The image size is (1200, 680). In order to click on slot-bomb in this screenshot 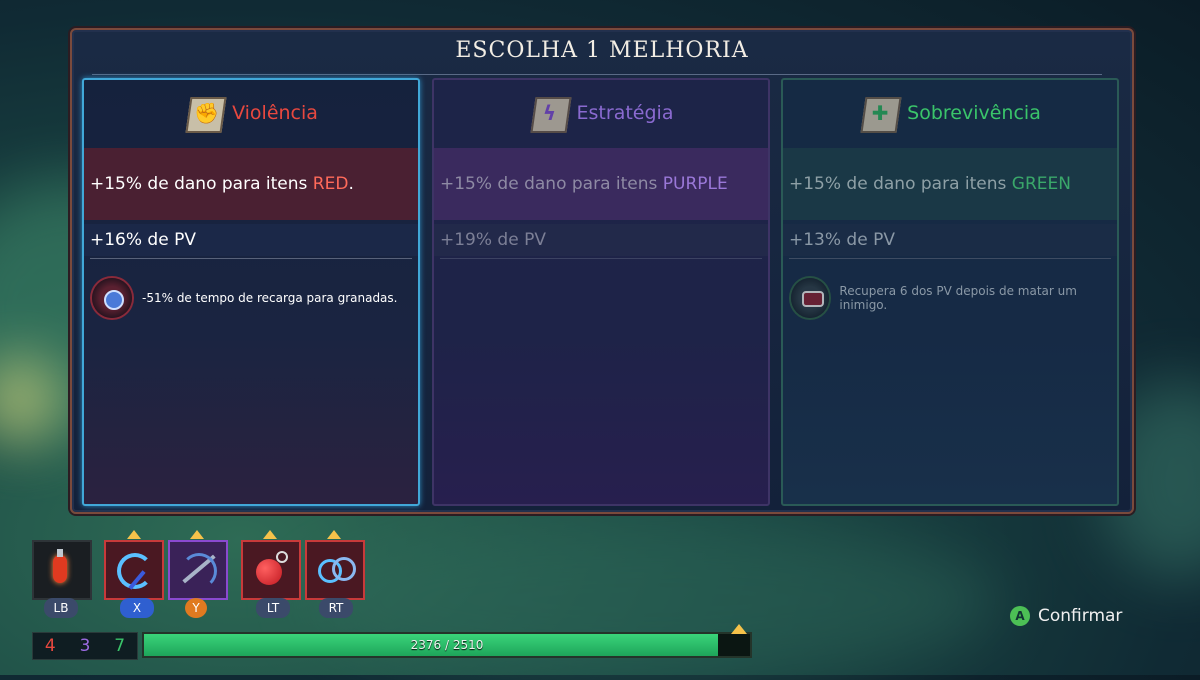, I will do `click(271, 570)`.